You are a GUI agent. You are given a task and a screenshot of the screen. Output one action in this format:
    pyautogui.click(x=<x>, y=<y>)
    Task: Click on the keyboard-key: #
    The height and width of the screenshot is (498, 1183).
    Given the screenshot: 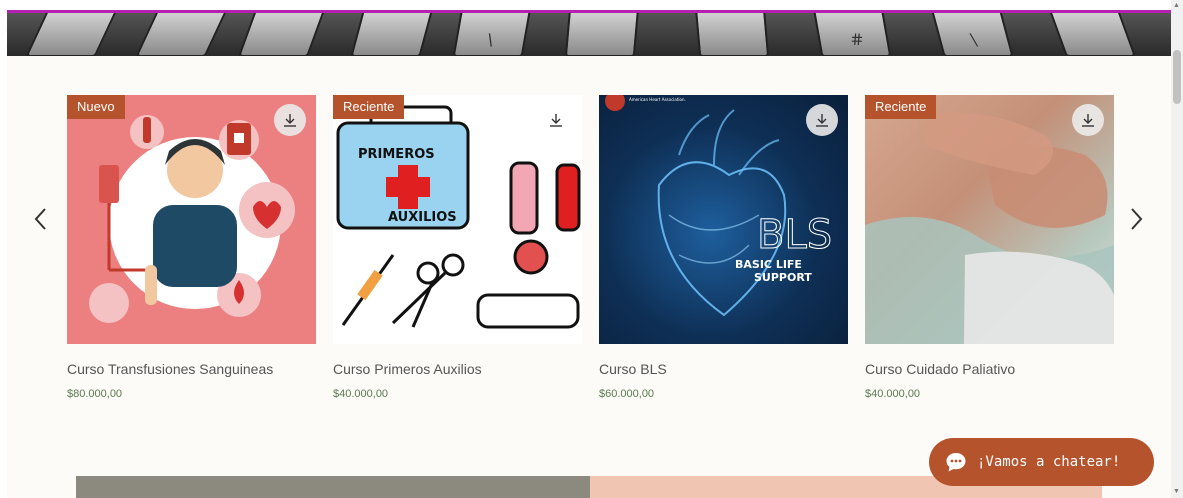 What is the action you would take?
    pyautogui.click(x=852, y=34)
    